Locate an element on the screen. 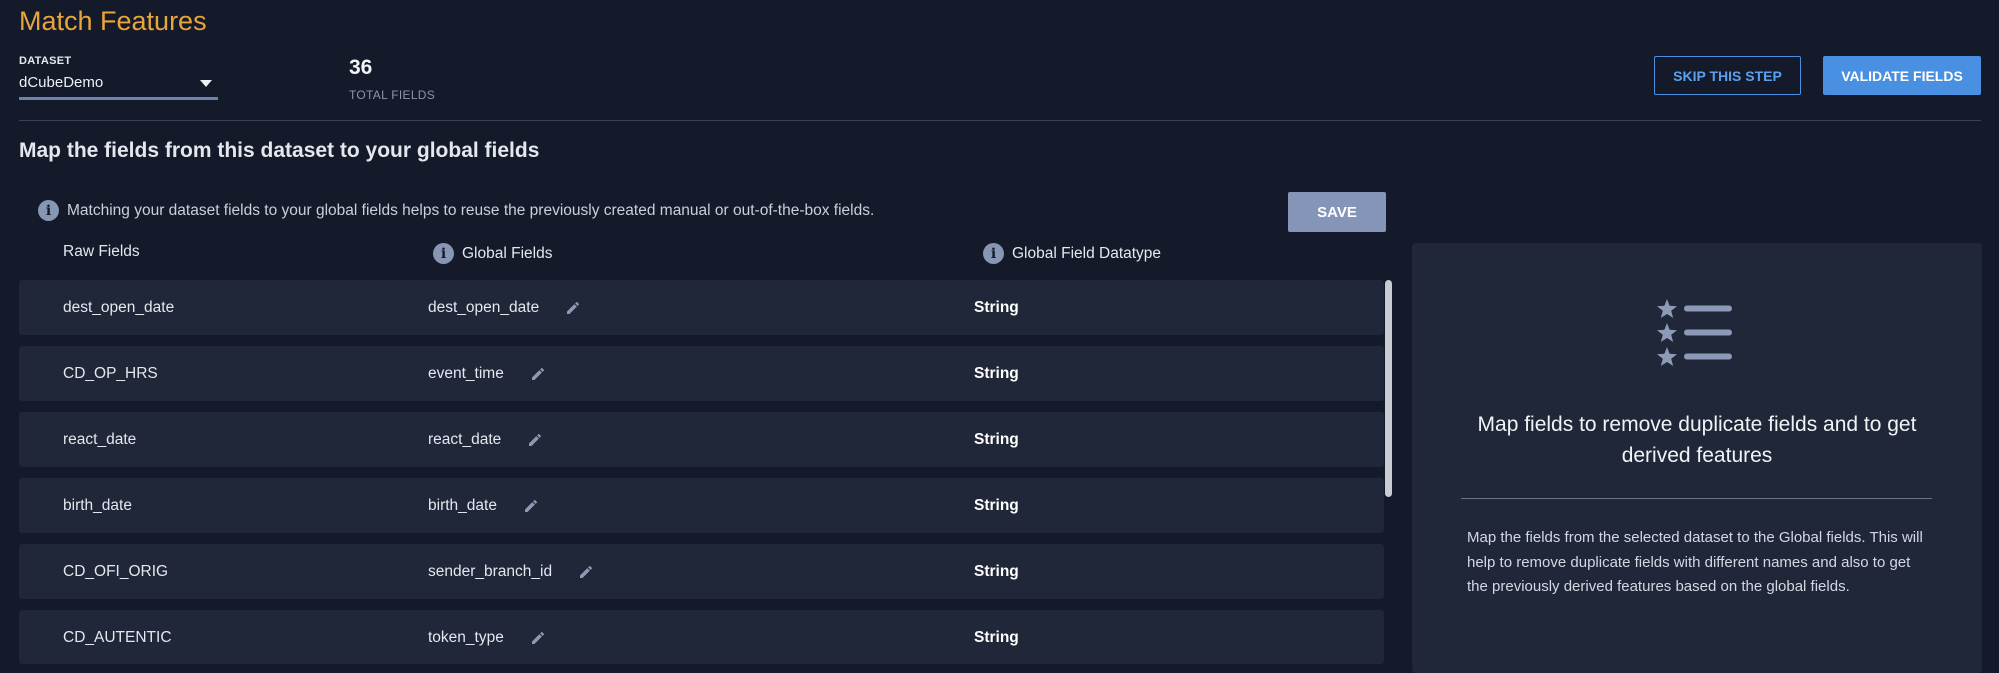  raw-field: react_date is located at coordinates (100, 439).